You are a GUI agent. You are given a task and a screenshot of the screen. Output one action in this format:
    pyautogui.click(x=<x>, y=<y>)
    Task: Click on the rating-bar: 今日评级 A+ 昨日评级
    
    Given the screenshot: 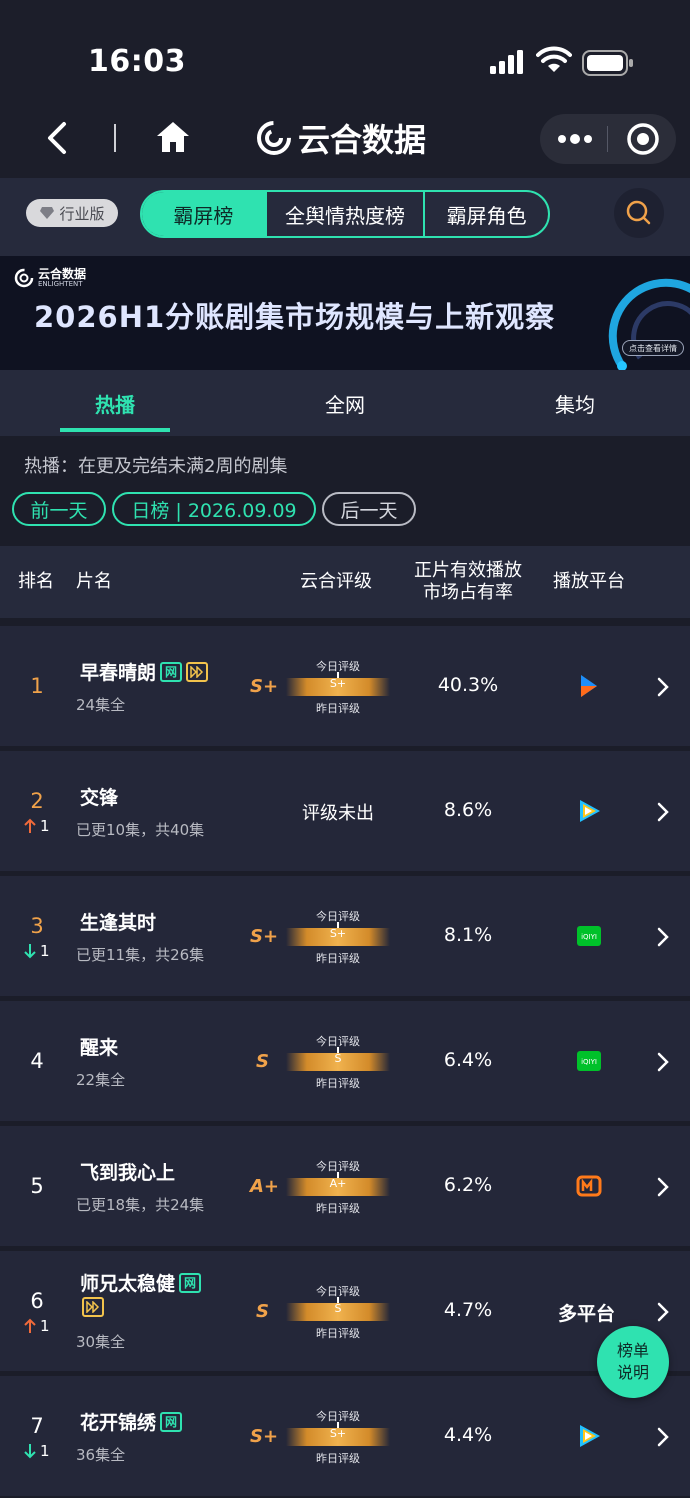 What is the action you would take?
    pyautogui.click(x=338, y=1188)
    